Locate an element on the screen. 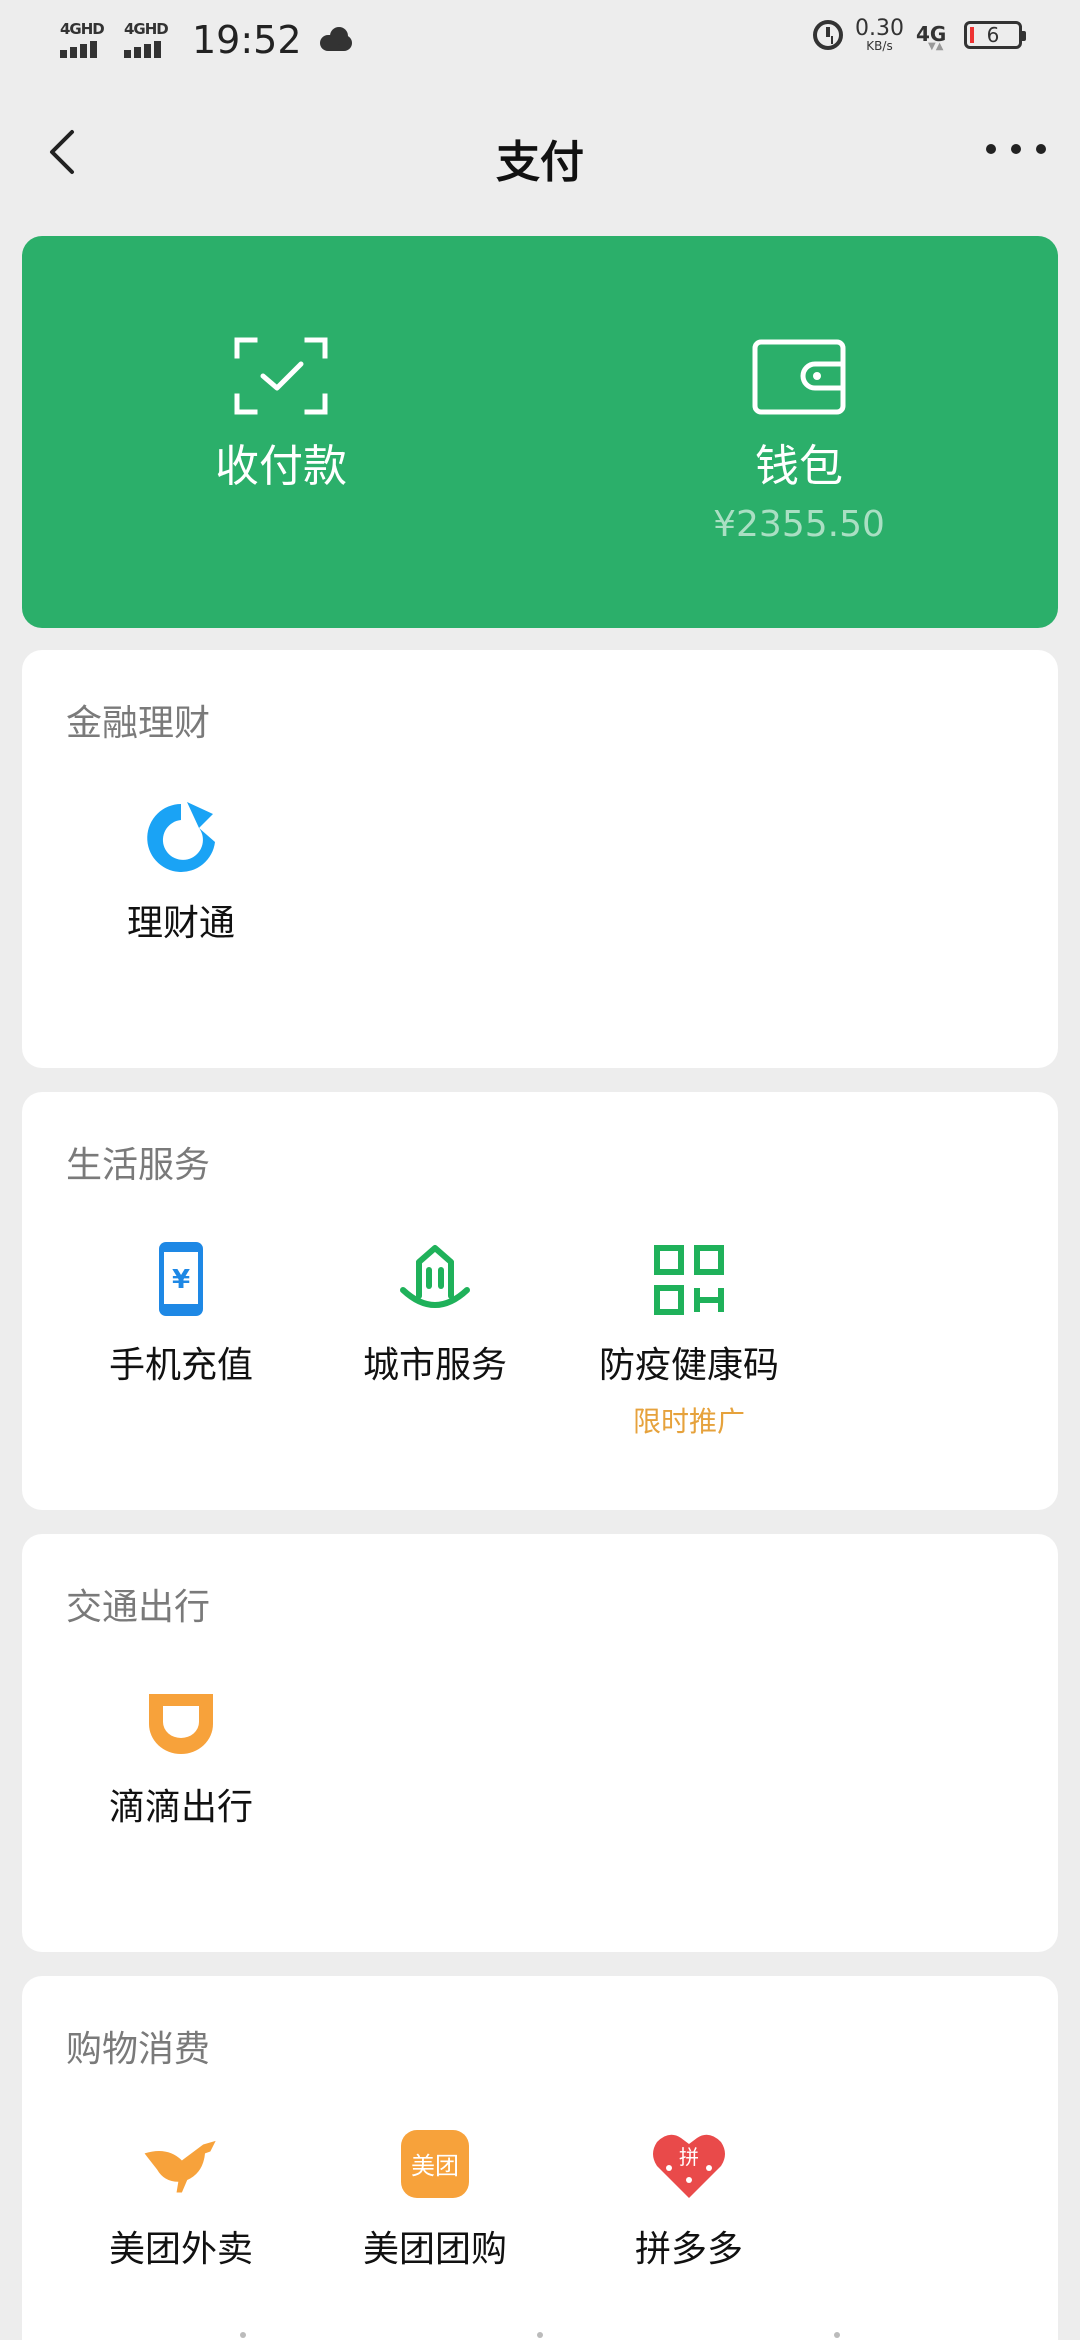 The image size is (1080, 2340). weather-cloud-icon is located at coordinates (336, 40).